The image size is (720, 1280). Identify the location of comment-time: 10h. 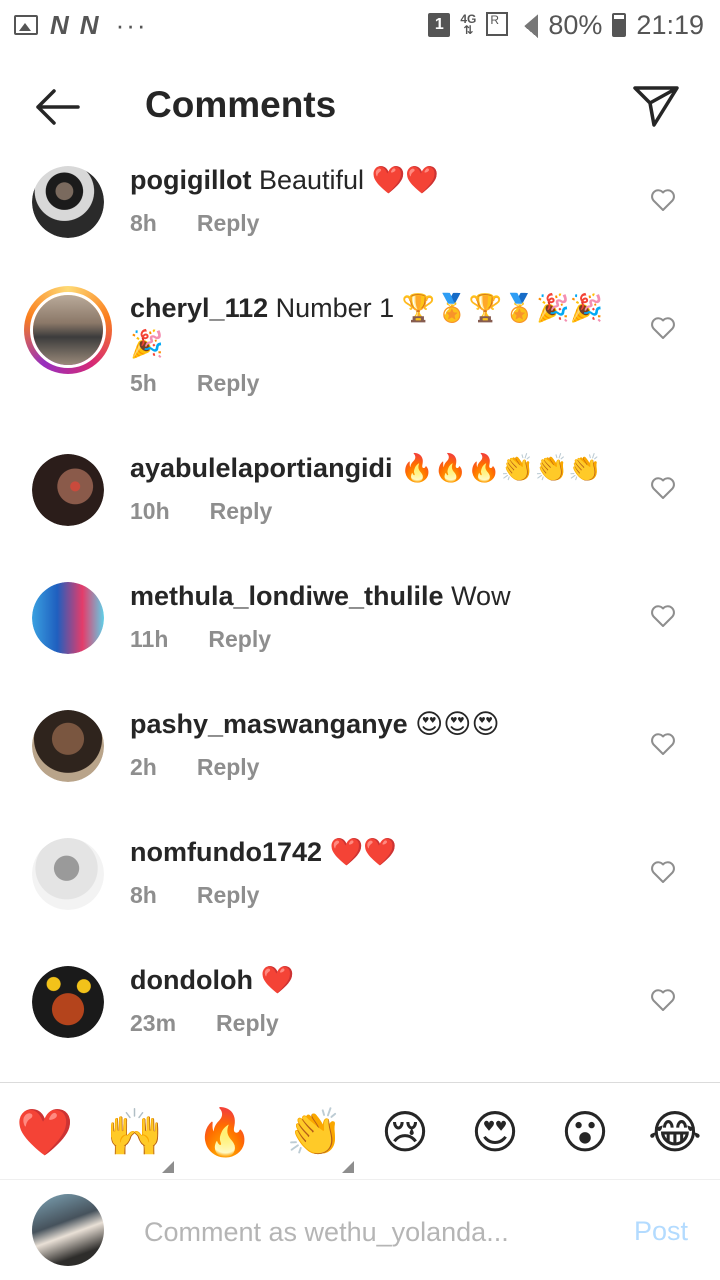
(150, 511).